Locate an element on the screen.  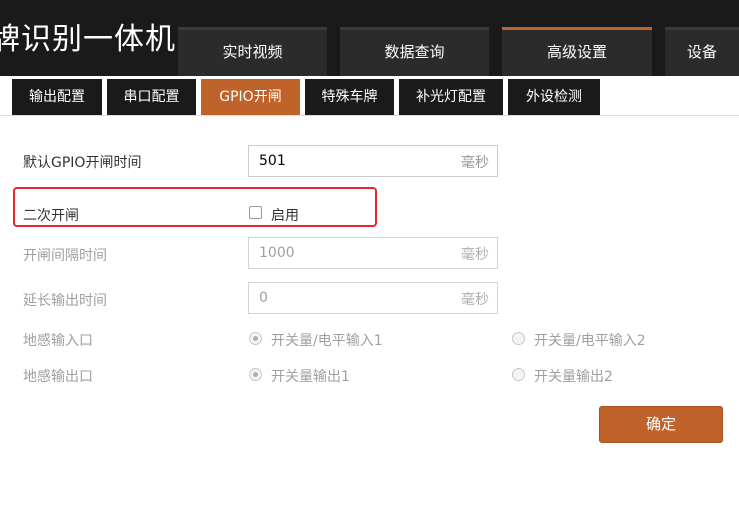
delay-output-unit: 毫秒 is located at coordinates (475, 300).